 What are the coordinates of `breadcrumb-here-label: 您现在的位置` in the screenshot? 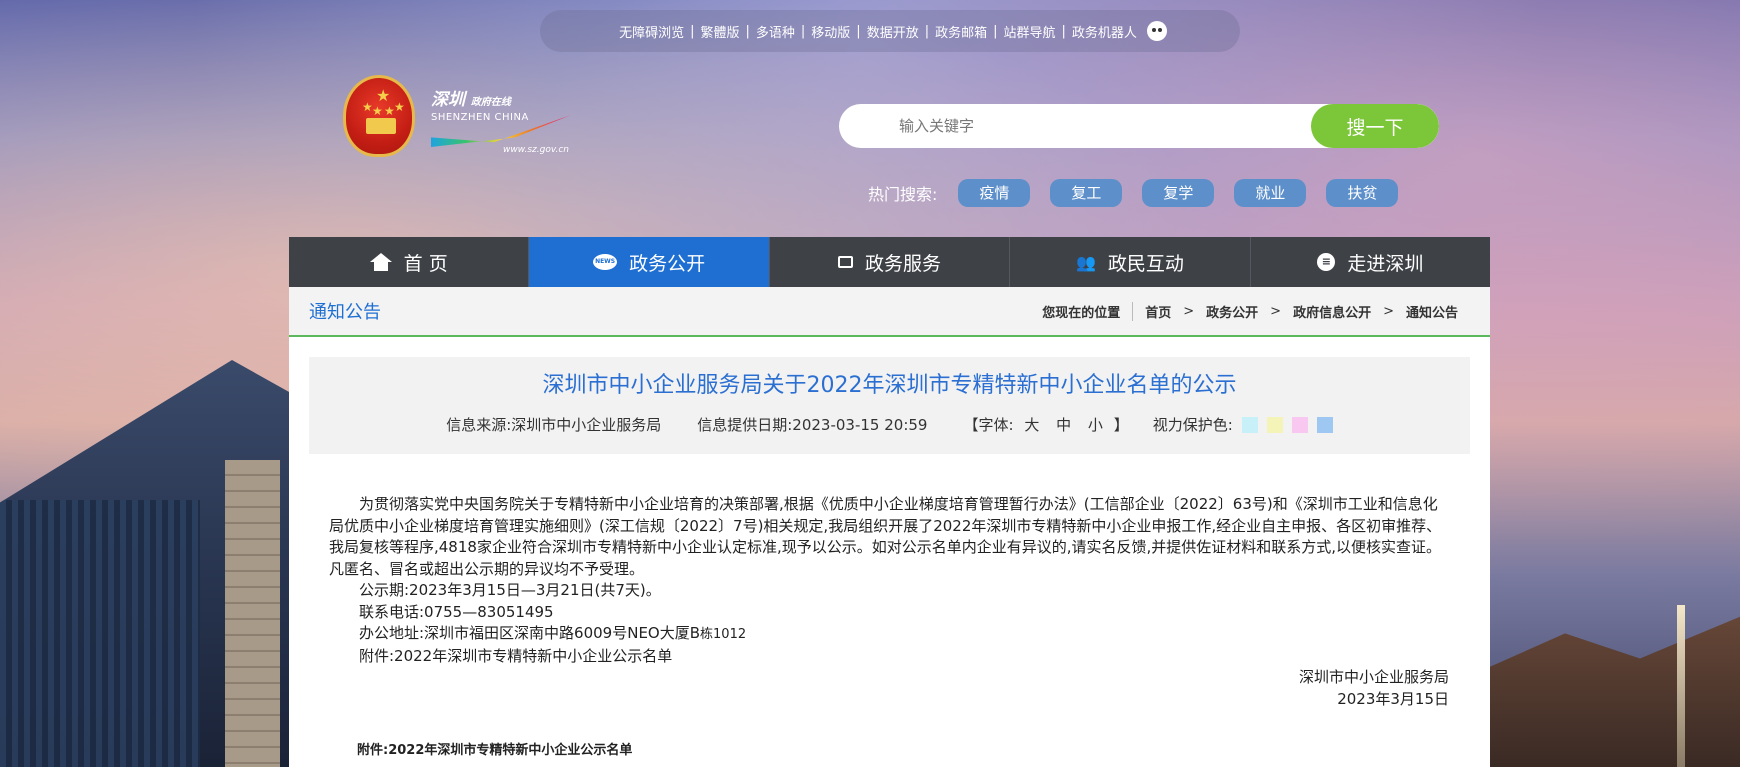 It's located at (1088, 311).